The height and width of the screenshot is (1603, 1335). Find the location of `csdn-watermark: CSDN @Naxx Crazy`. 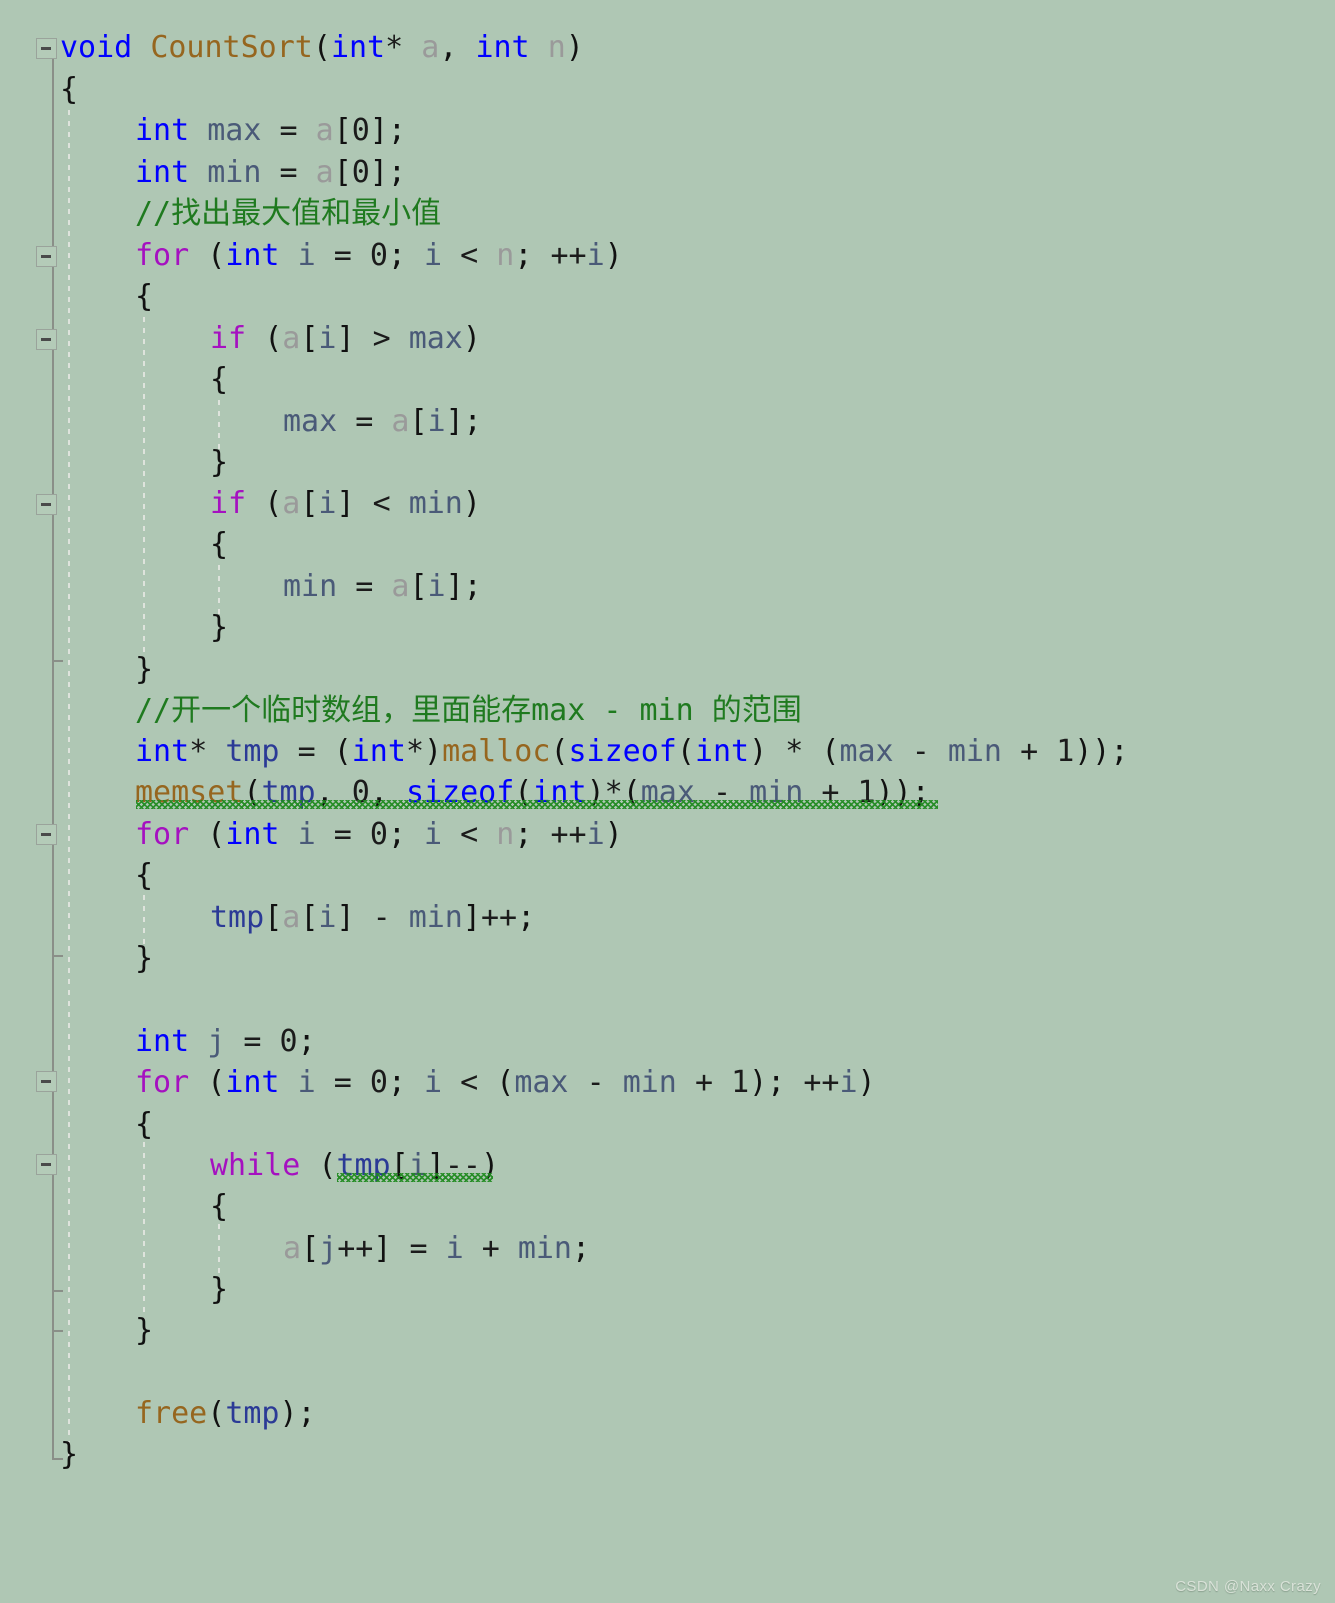

csdn-watermark: CSDN @Naxx Crazy is located at coordinates (1248, 1586).